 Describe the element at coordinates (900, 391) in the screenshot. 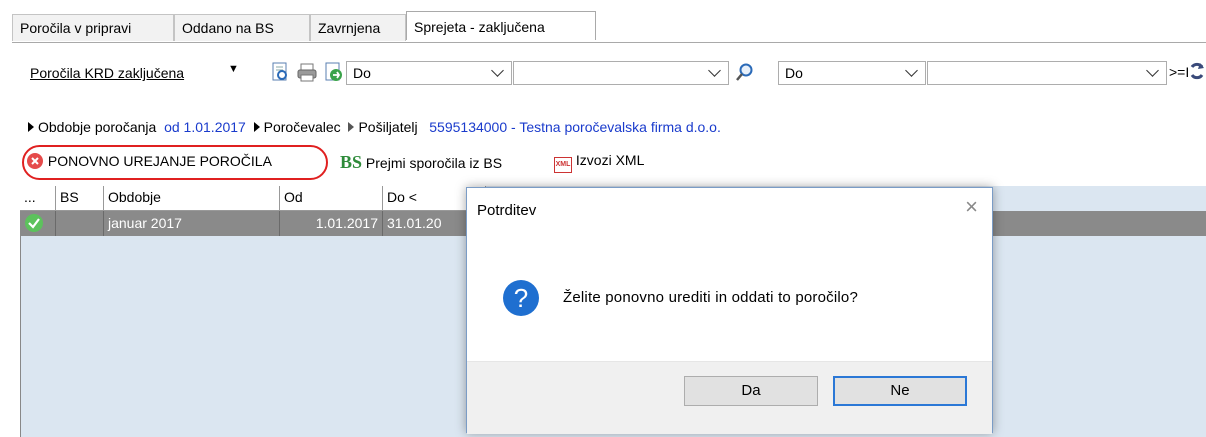

I see `no-button: Ne` at that location.